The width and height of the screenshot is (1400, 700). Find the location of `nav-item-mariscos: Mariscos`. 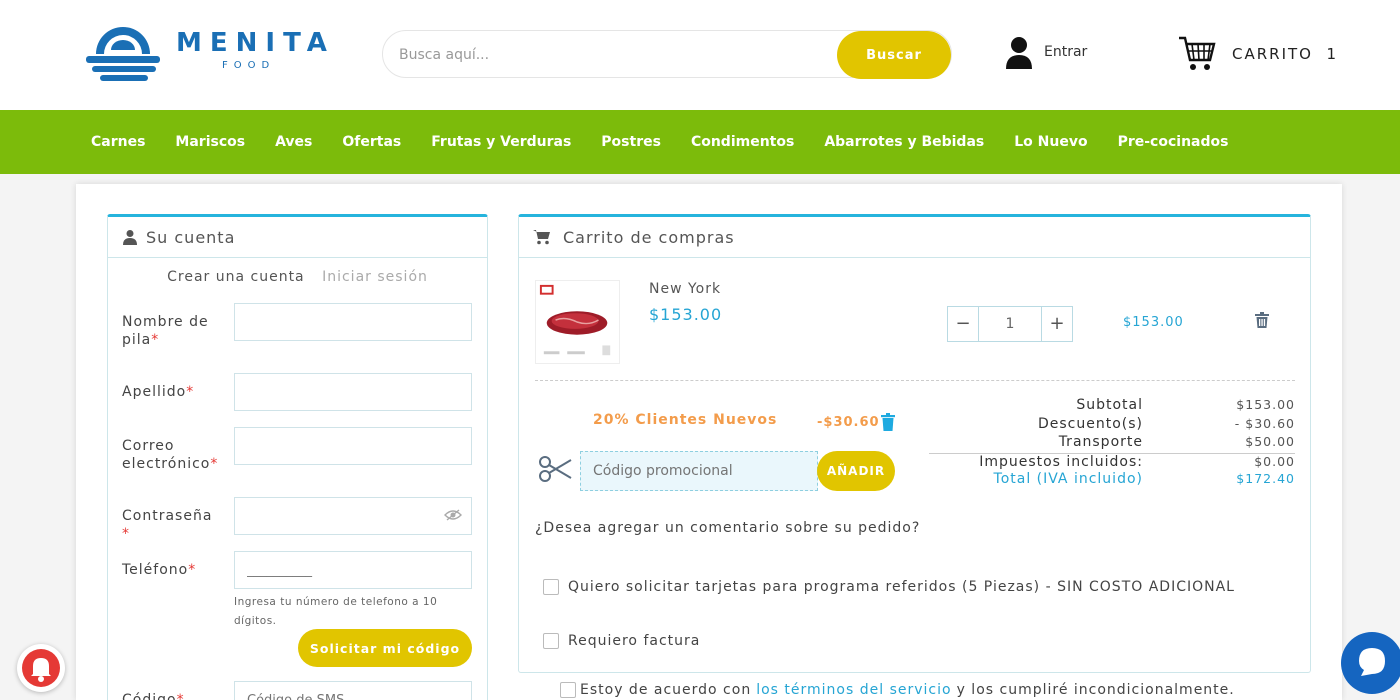

nav-item-mariscos: Mariscos is located at coordinates (210, 142).